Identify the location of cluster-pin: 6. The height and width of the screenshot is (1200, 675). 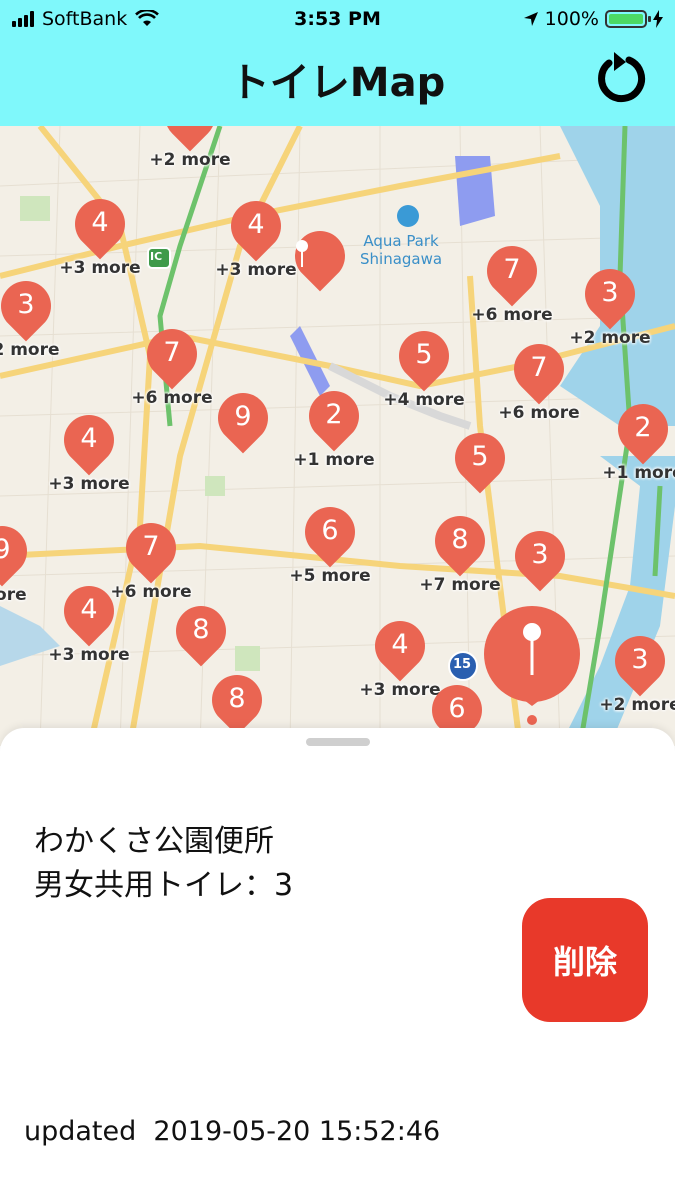
(330, 532).